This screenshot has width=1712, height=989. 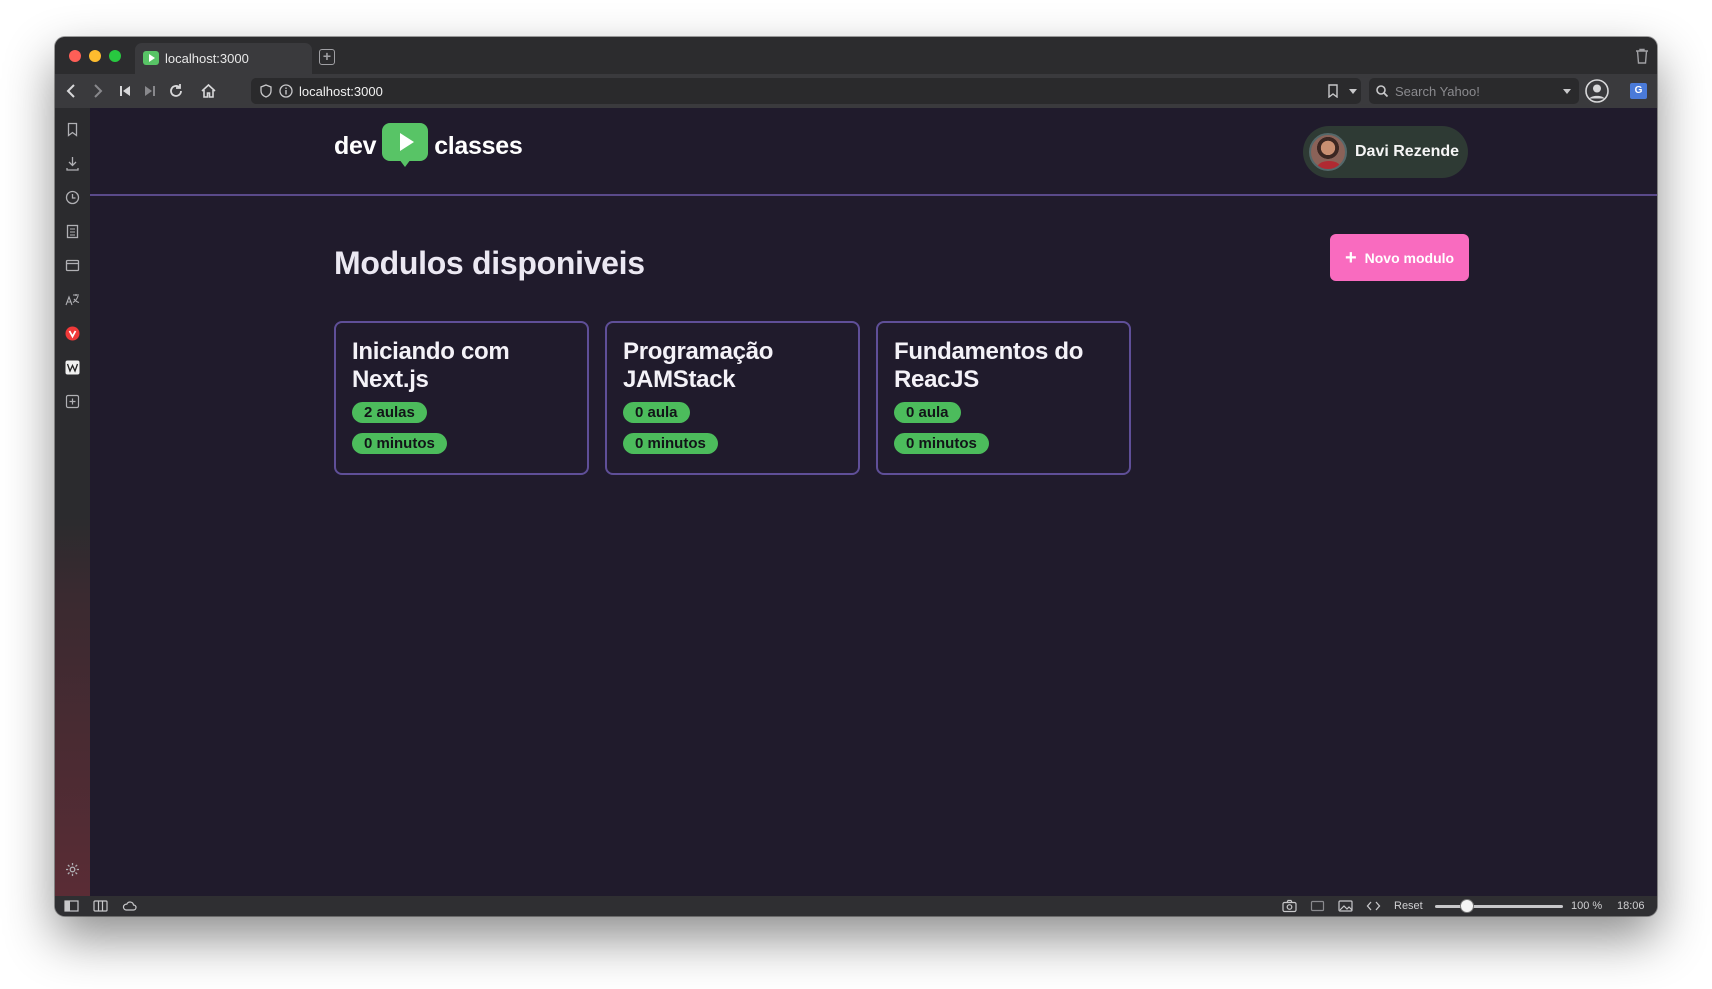 What do you see at coordinates (856, 906) in the screenshot?
I see `status-bar: Reset 100 % 18:06` at bounding box center [856, 906].